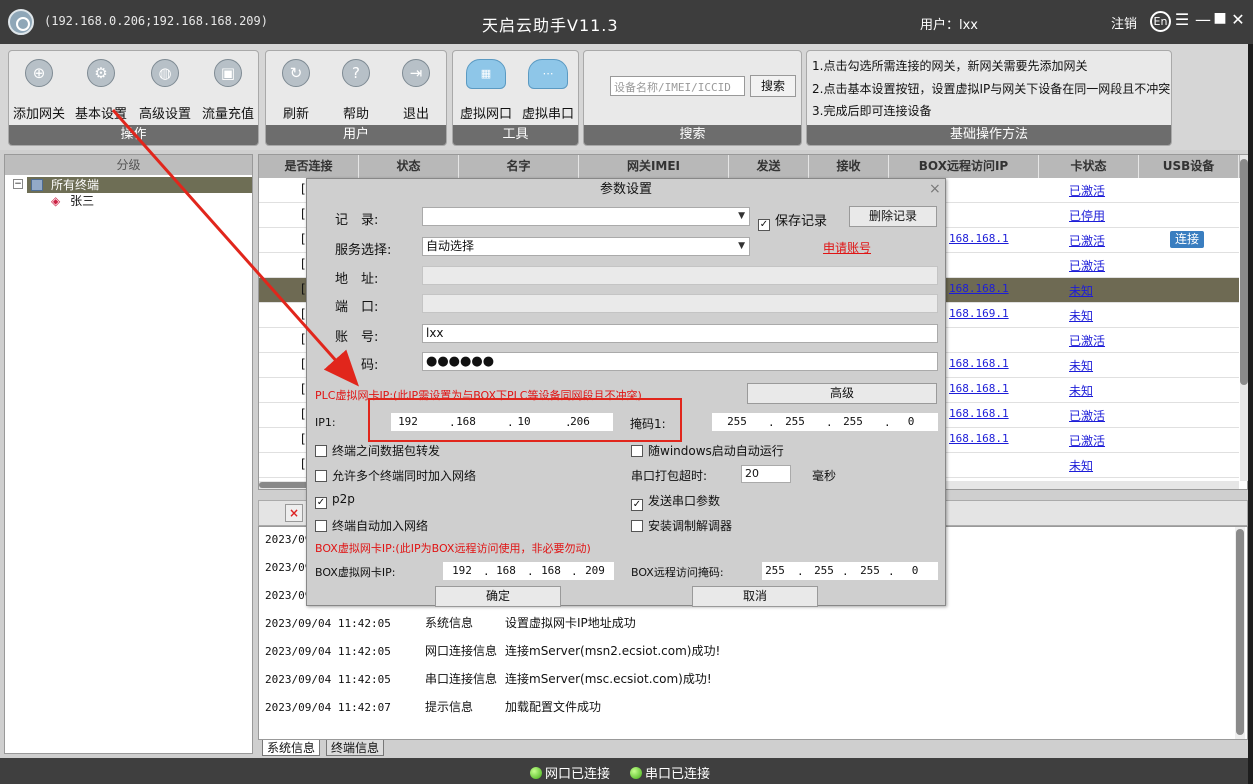 The height and width of the screenshot is (784, 1253). What do you see at coordinates (1238, 21) in the screenshot?
I see `close-icon: ✕` at bounding box center [1238, 21].